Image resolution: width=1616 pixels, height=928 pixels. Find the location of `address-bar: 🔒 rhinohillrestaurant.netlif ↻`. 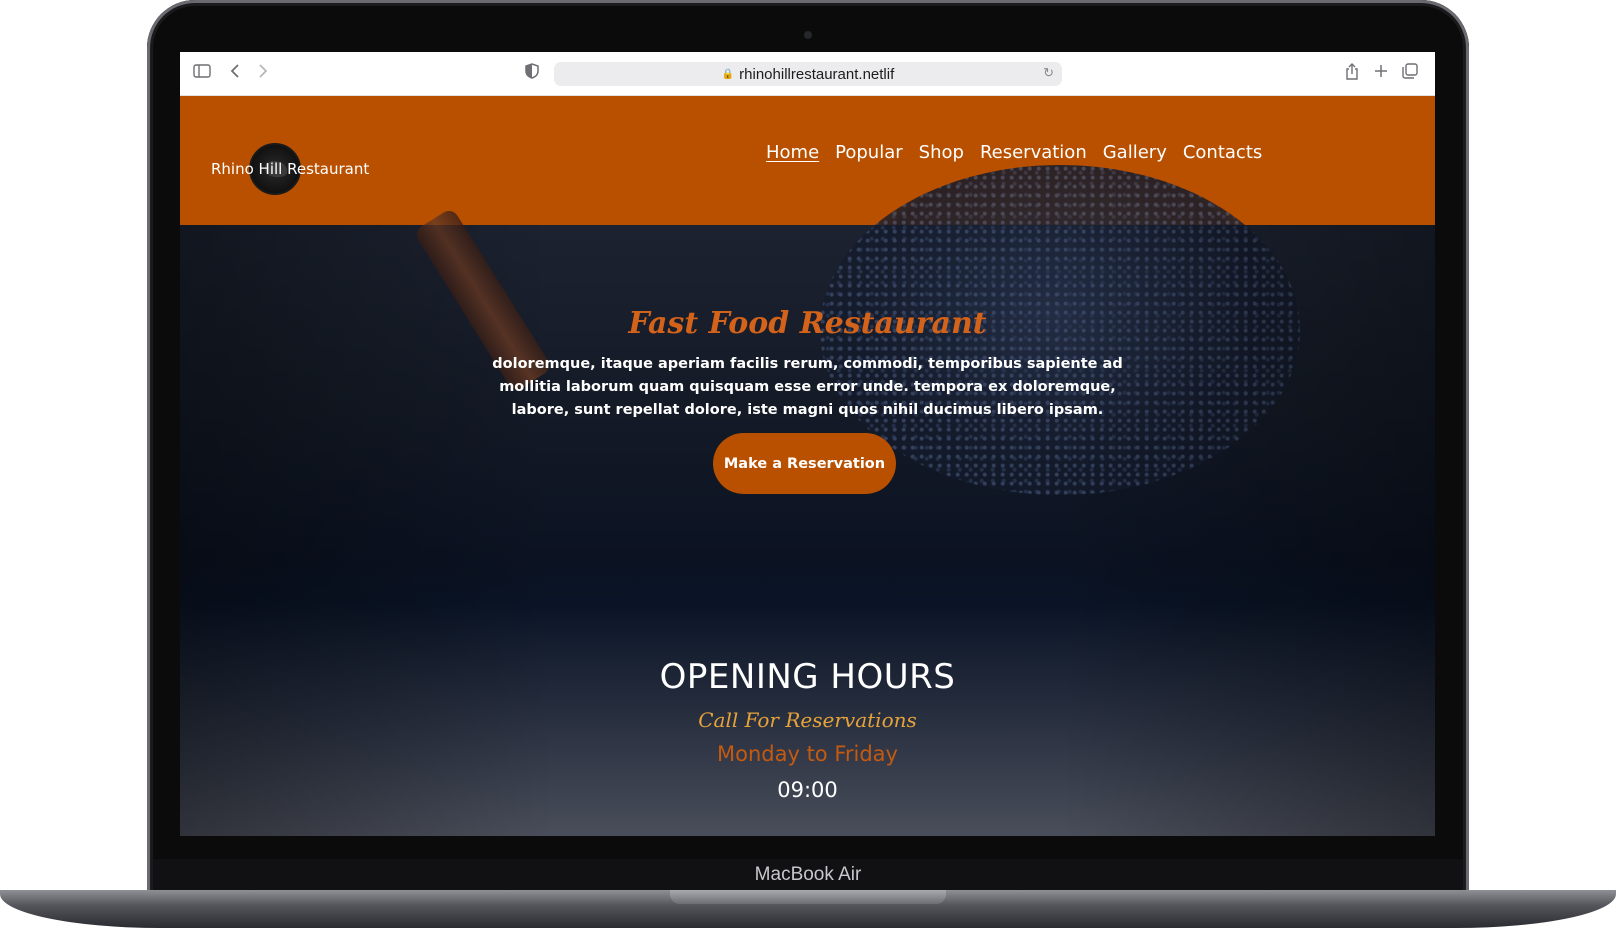

address-bar: 🔒 rhinohillrestaurant.netlif ↻ is located at coordinates (808, 74).